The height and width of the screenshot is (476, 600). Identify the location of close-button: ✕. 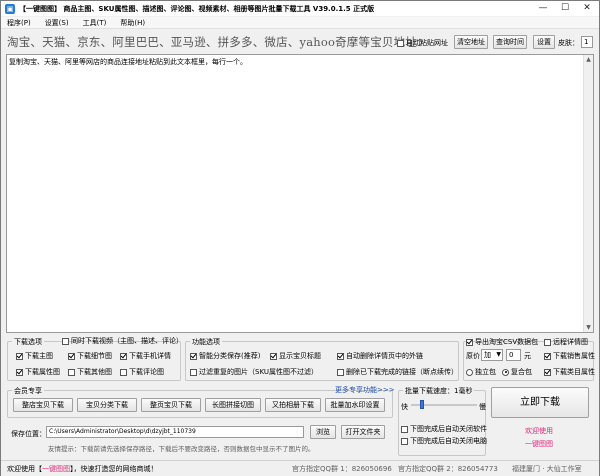
(587, 8).